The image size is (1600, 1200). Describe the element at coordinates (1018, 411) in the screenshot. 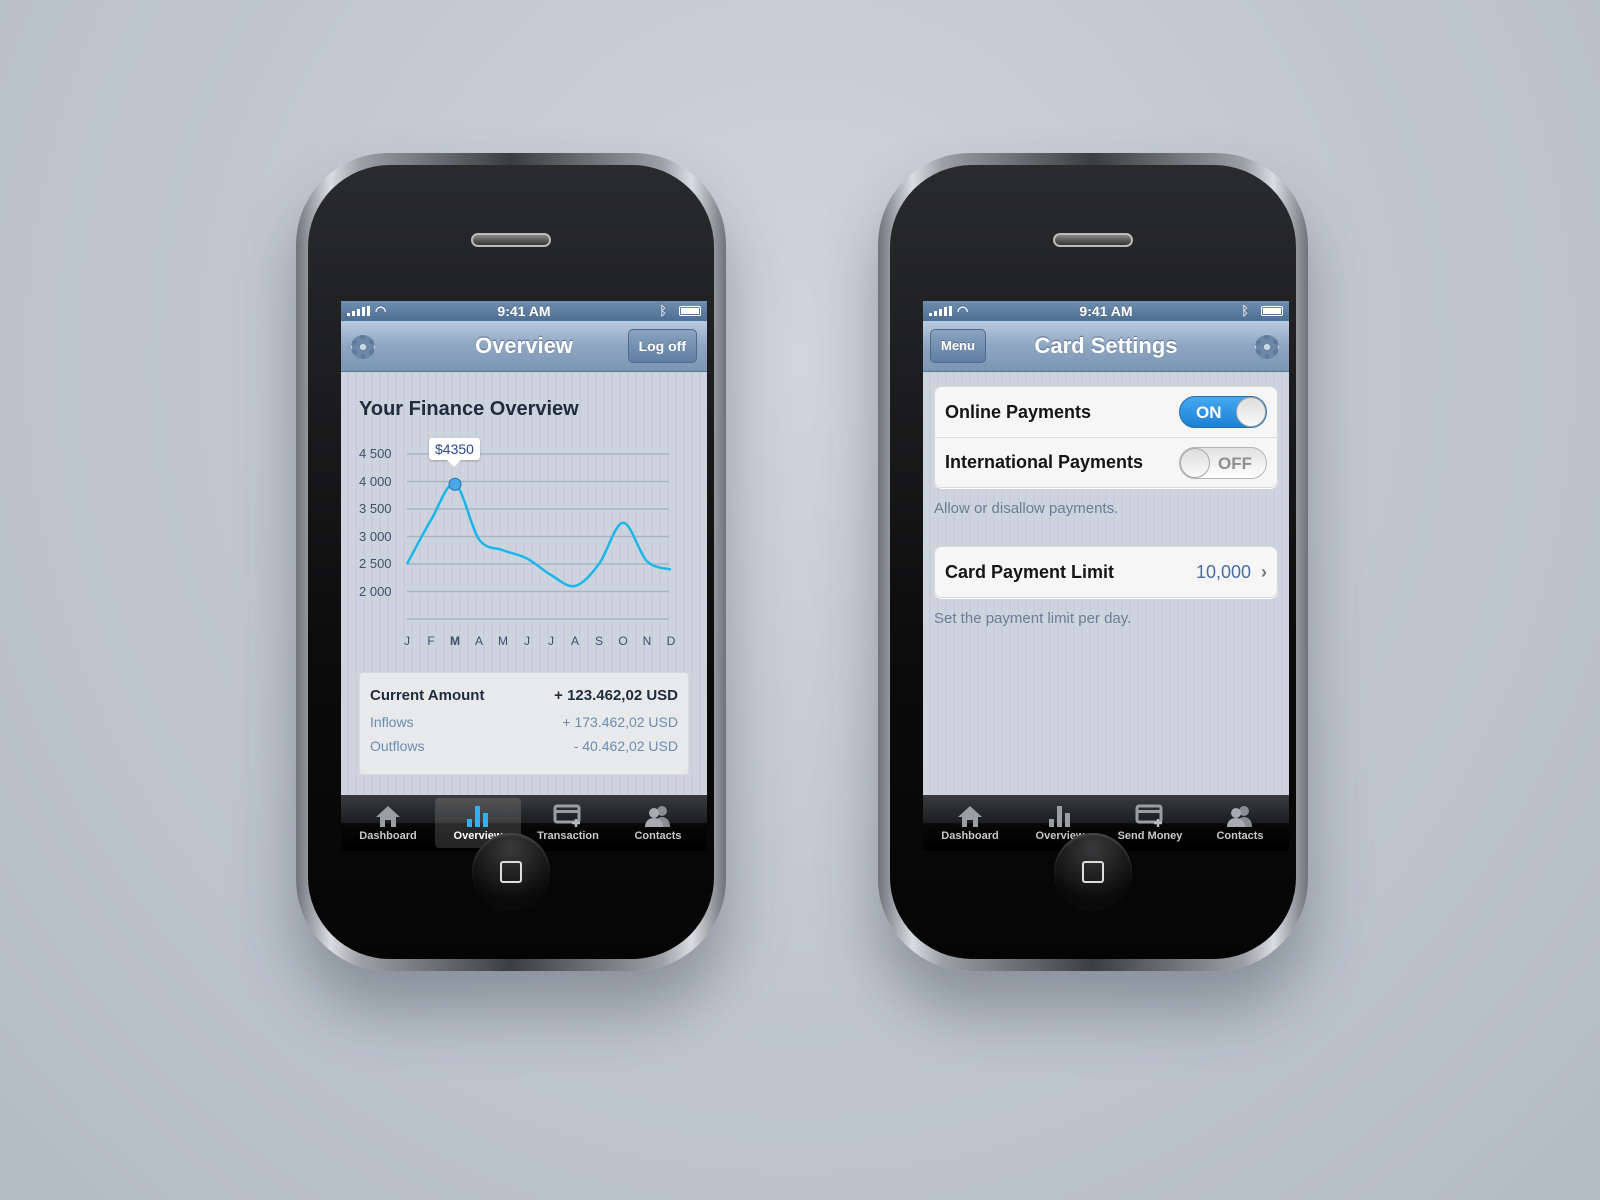

I see `online-payments-label: Online Payments` at that location.